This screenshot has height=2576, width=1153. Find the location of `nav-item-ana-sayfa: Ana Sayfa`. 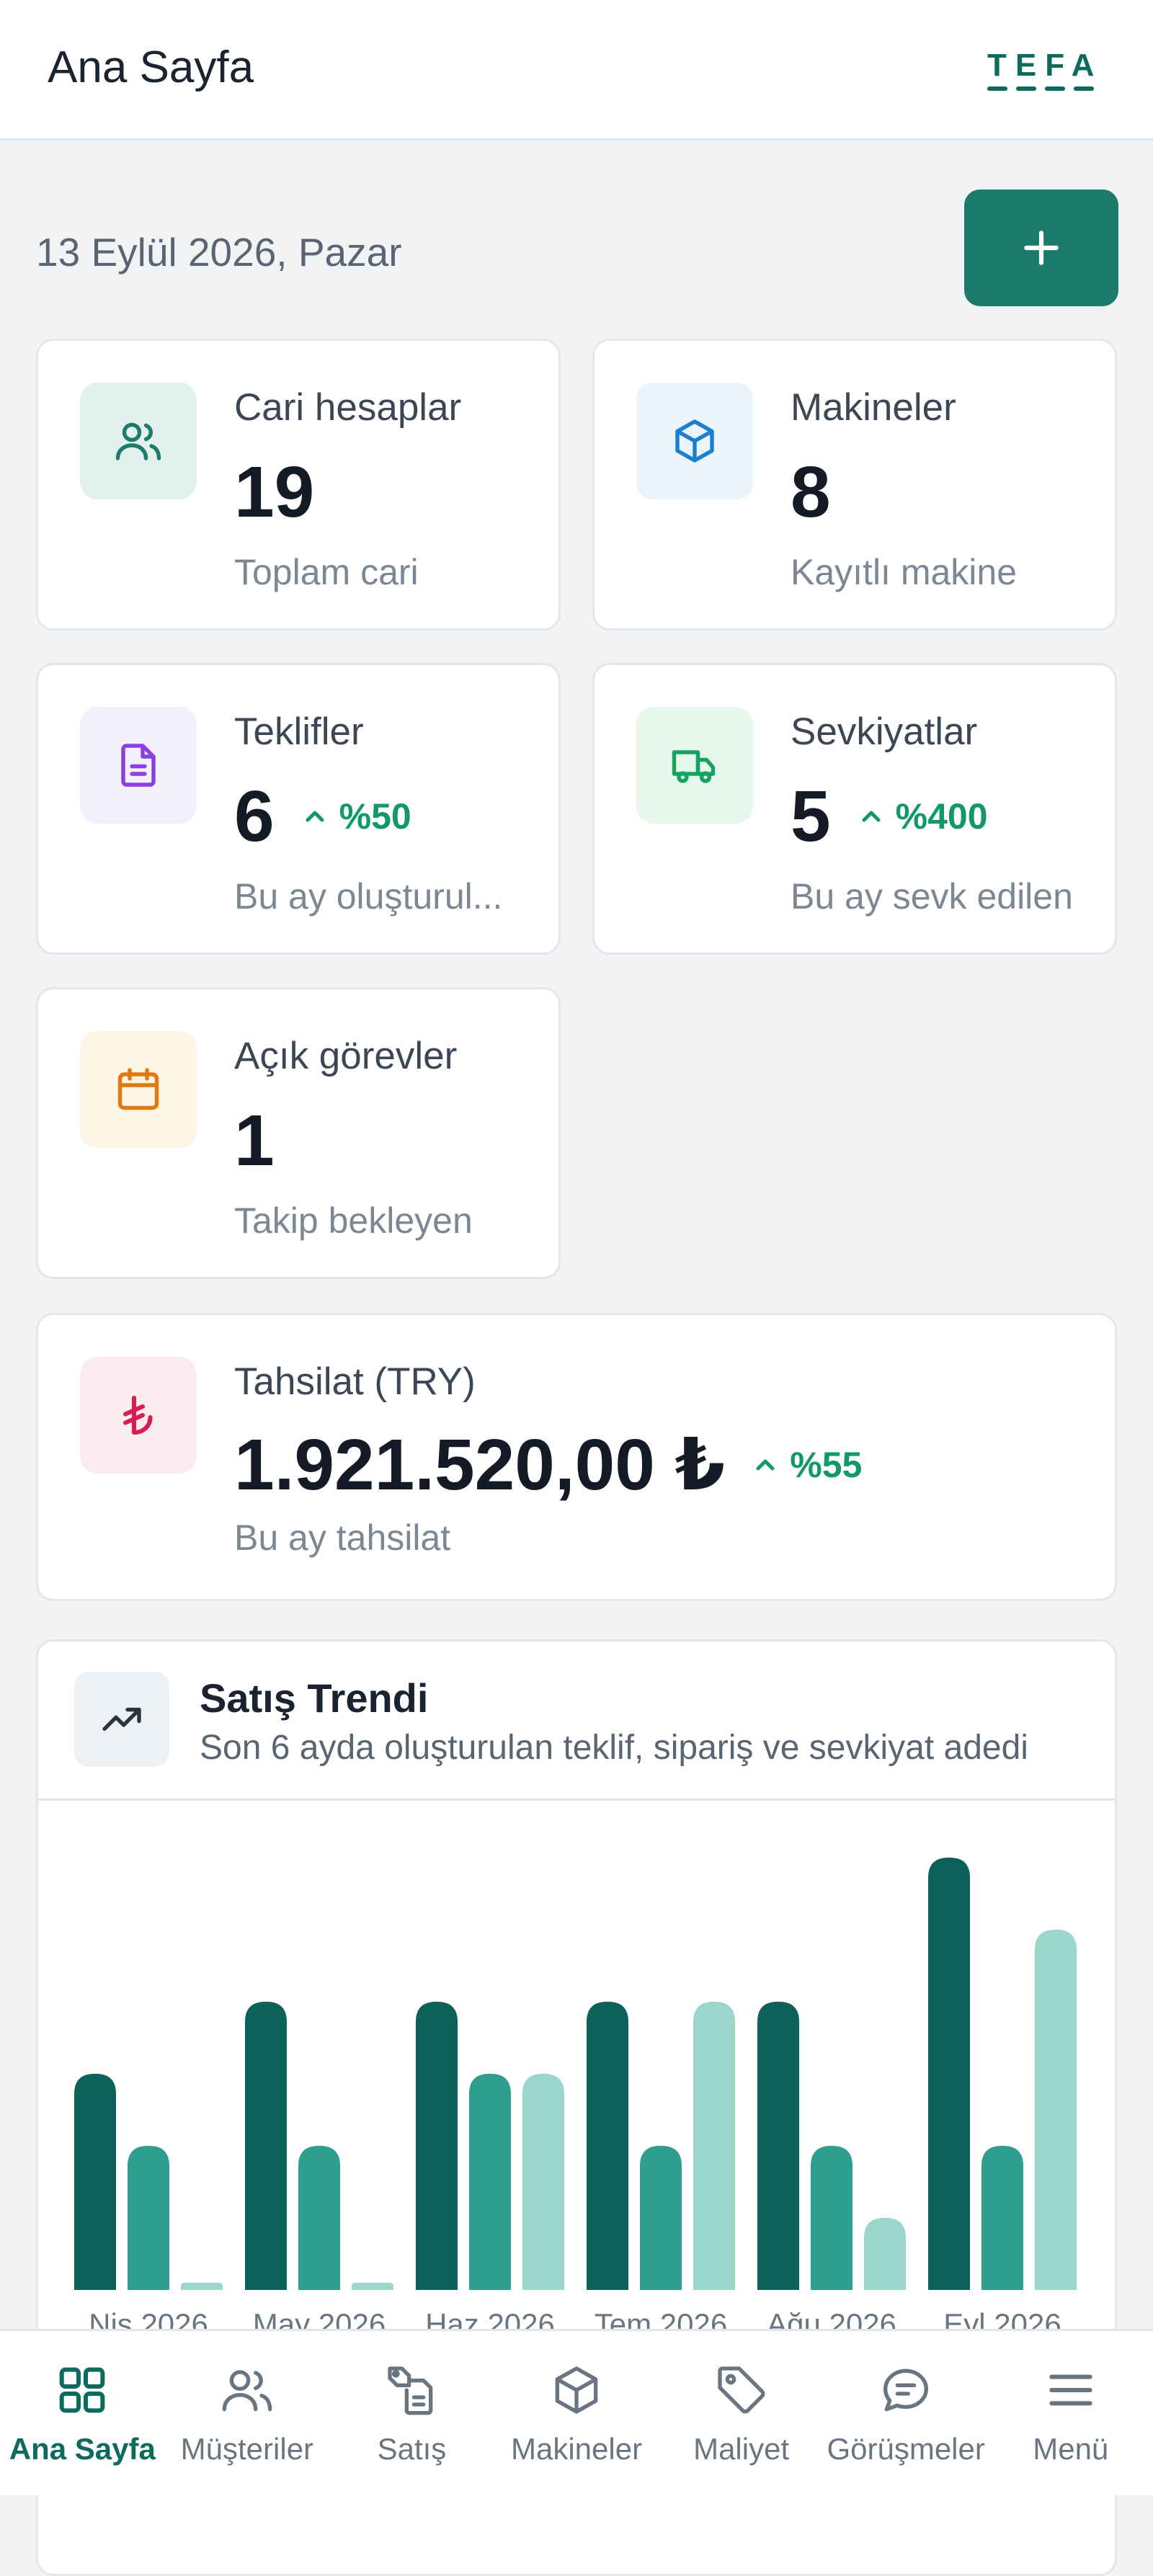

nav-item-ana-sayfa: Ana Sayfa is located at coordinates (82, 2413).